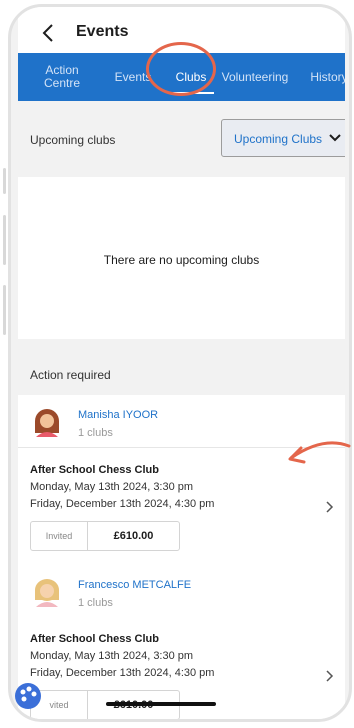 The image size is (354, 728). I want to click on filter-label: Upcoming clubs, so click(73, 140).